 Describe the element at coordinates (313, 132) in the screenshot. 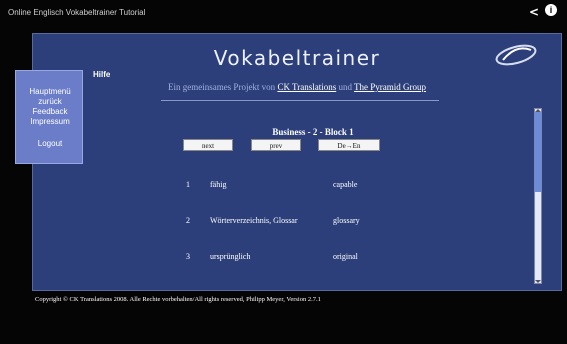

I see `block-title: Business - 2 - Block 1` at that location.